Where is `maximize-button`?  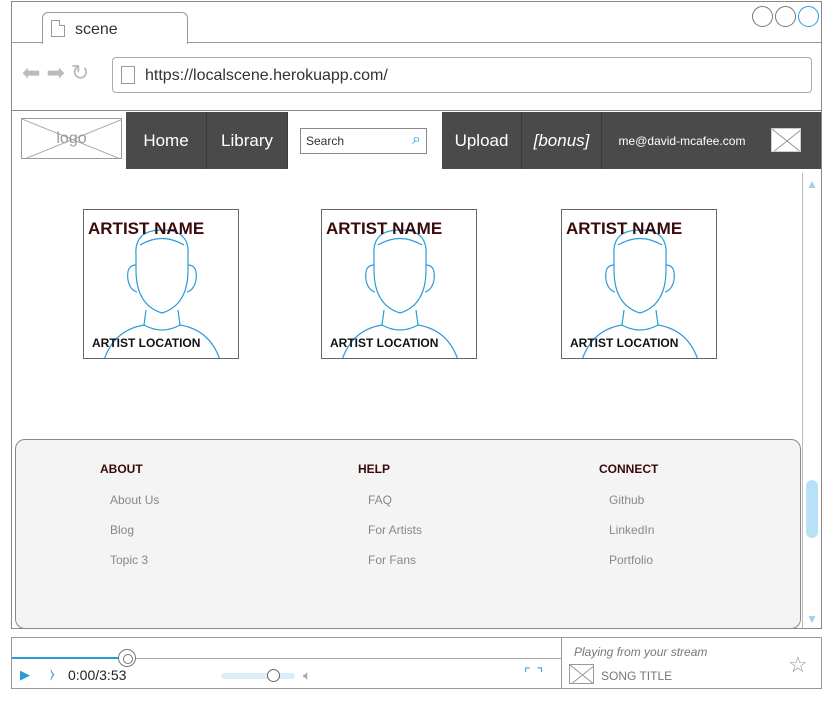
maximize-button is located at coordinates (785, 16).